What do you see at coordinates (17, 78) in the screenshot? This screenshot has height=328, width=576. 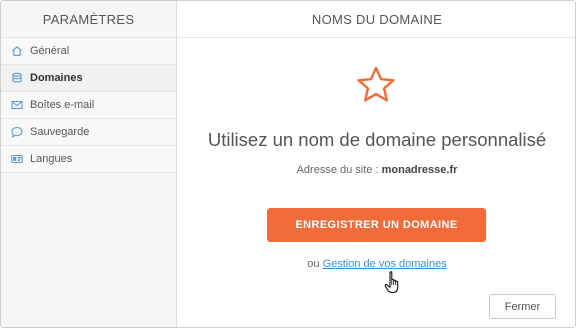 I see `database-icon` at bounding box center [17, 78].